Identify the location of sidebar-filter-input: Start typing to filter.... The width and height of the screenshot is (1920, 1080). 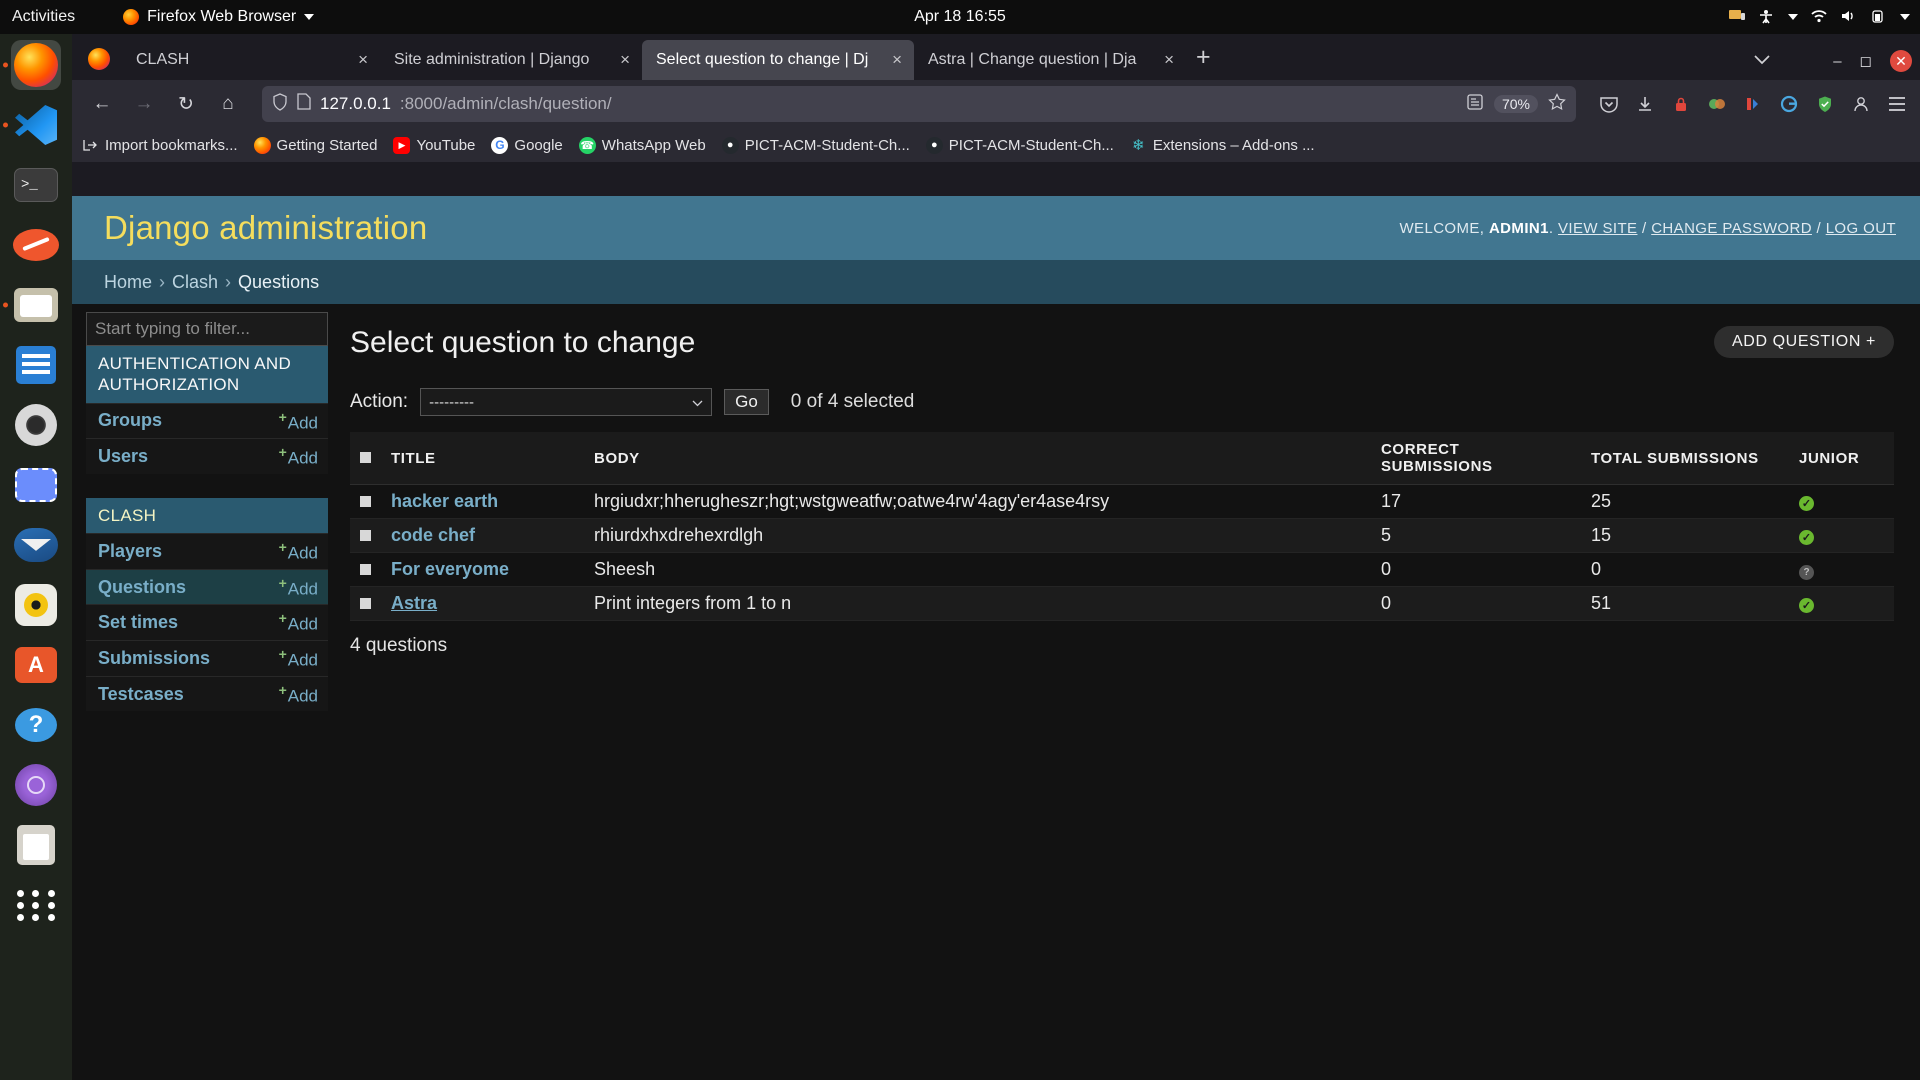
(207, 329).